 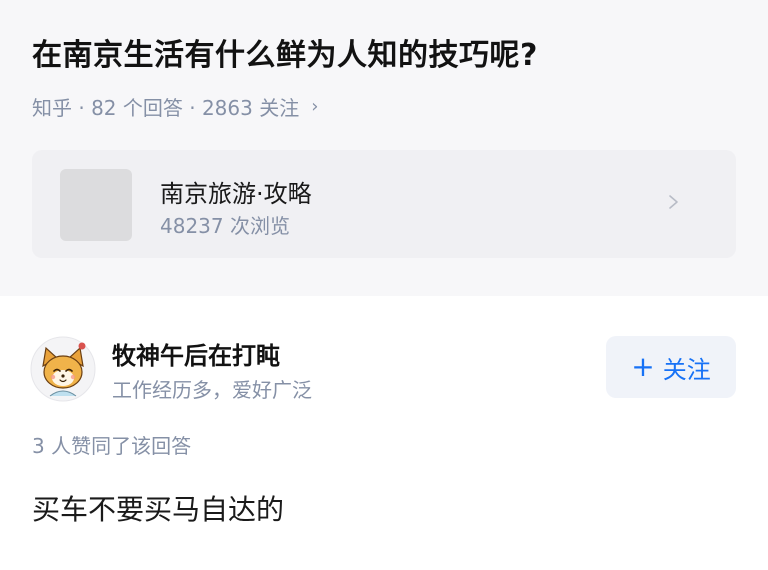 I want to click on upvote-count: 3 人赞同了该回答, so click(x=112, y=446).